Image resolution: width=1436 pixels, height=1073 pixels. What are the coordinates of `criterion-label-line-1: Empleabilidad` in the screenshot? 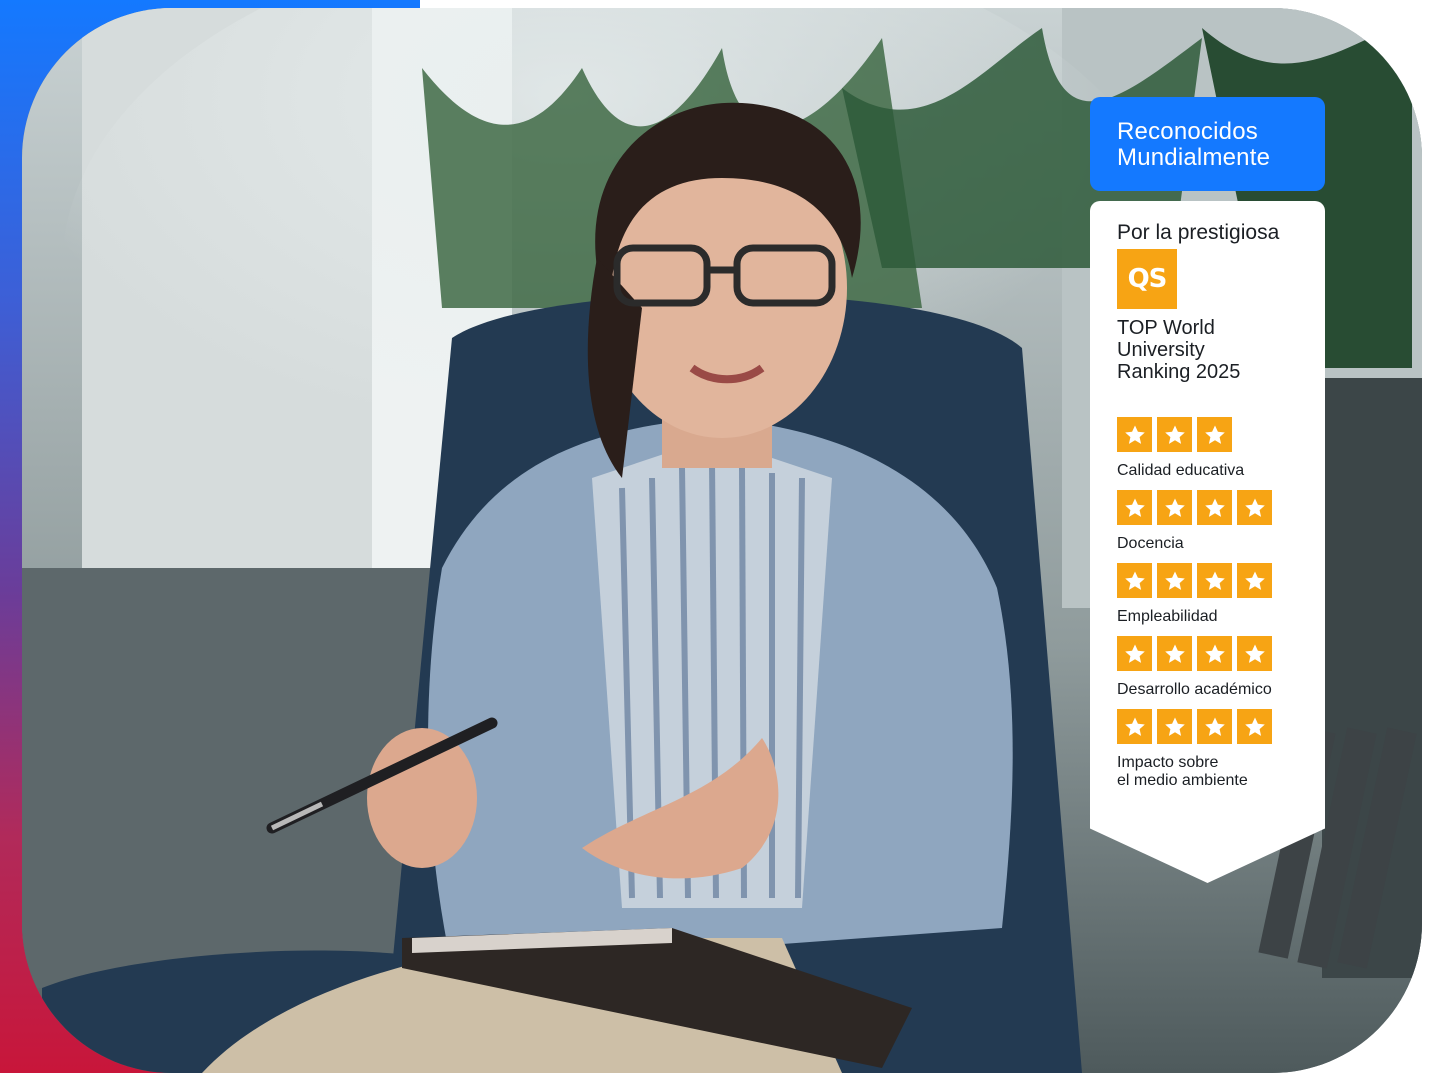 It's located at (1167, 616).